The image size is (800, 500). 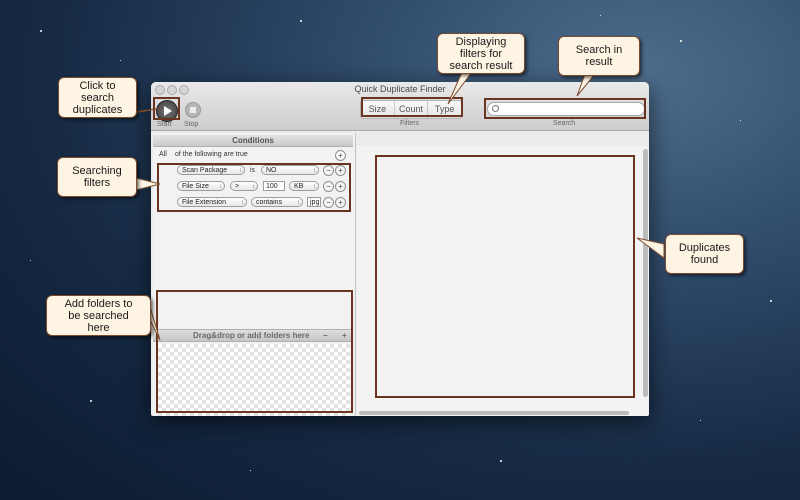 I want to click on duplicates-pointer, so click(x=650, y=248).